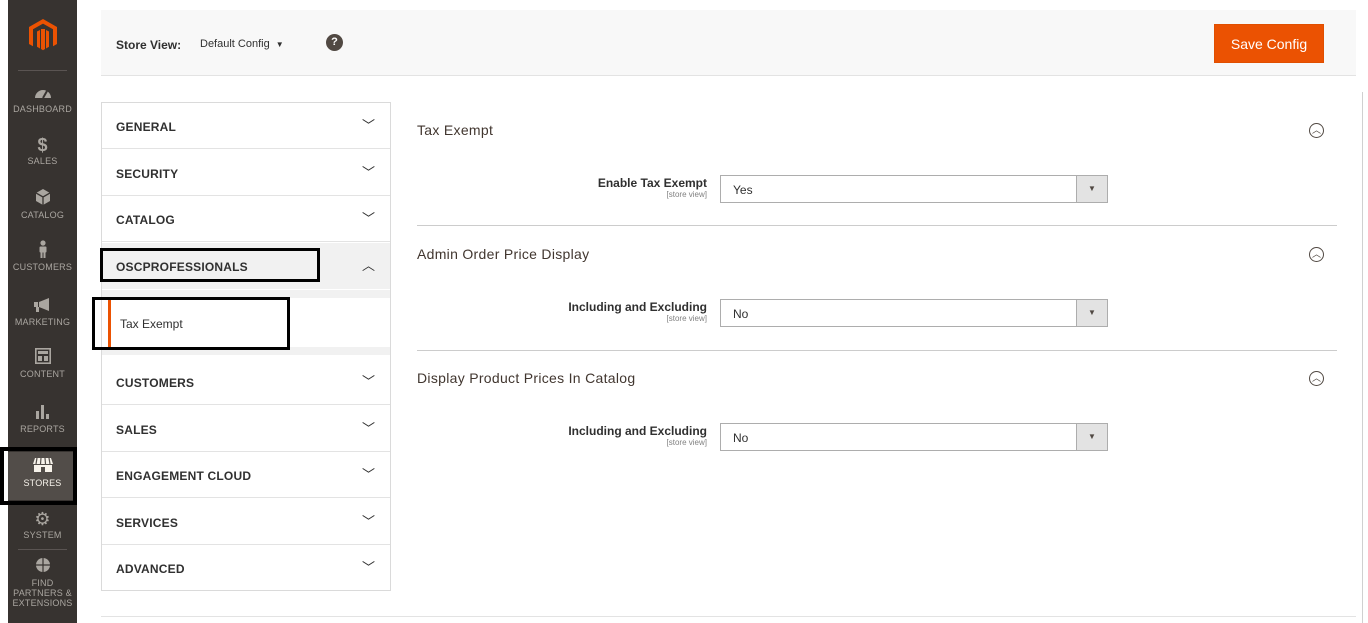  Describe the element at coordinates (42, 603) in the screenshot. I see `menu-label: EXTENSIONS` at that location.